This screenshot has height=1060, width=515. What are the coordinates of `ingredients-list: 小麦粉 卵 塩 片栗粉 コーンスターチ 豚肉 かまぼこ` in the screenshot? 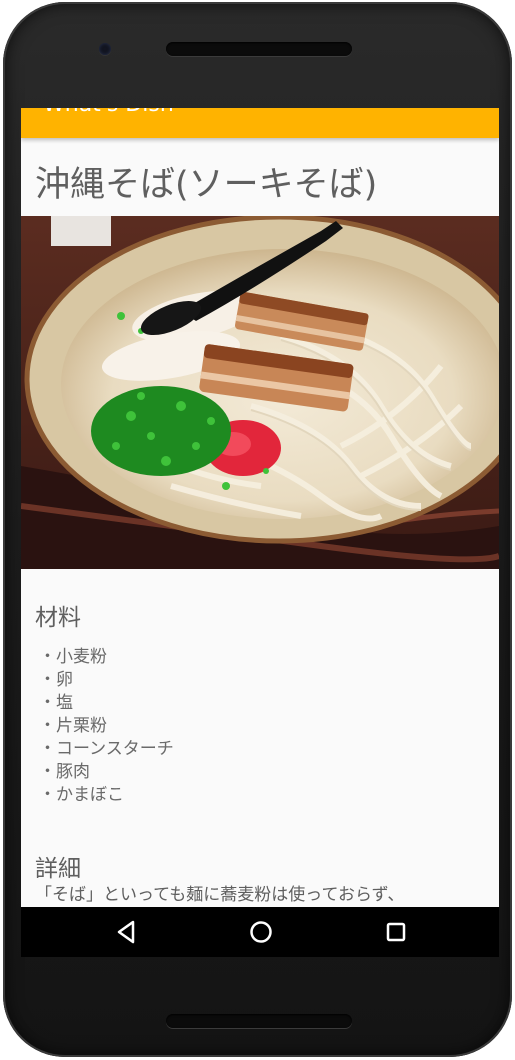 It's located at (106, 726).